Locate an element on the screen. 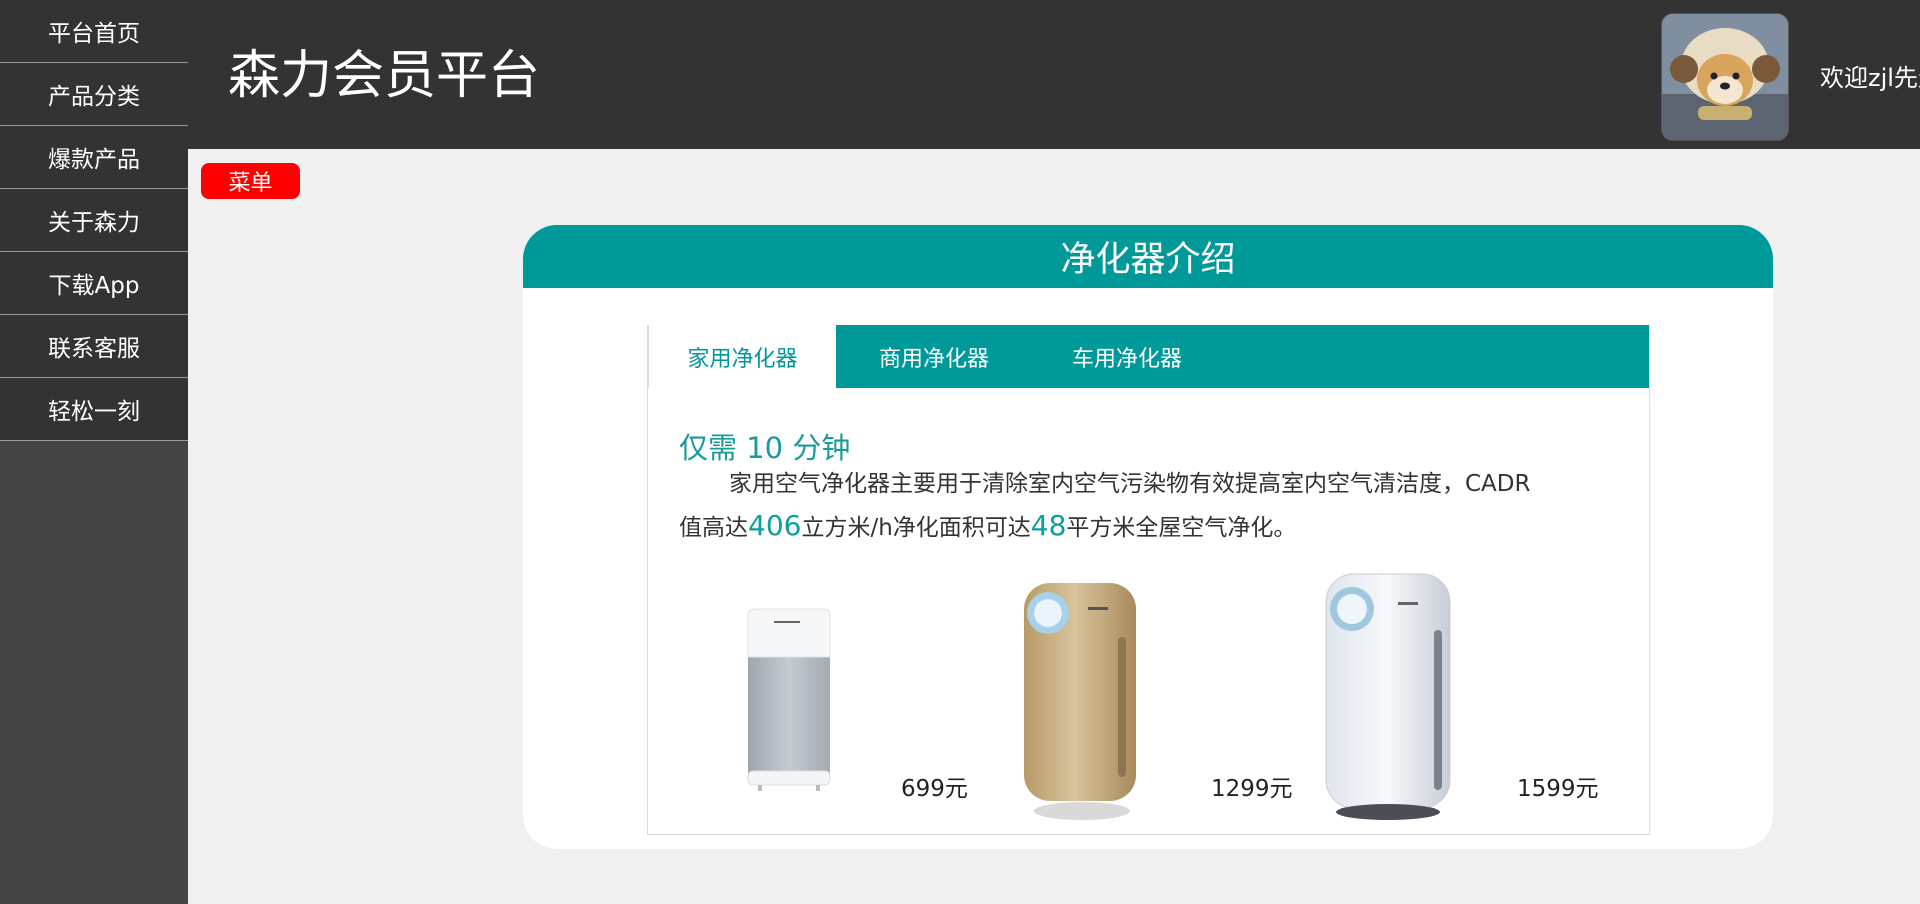 The image size is (1920, 904). cadr-value: 406 is located at coordinates (775, 525).